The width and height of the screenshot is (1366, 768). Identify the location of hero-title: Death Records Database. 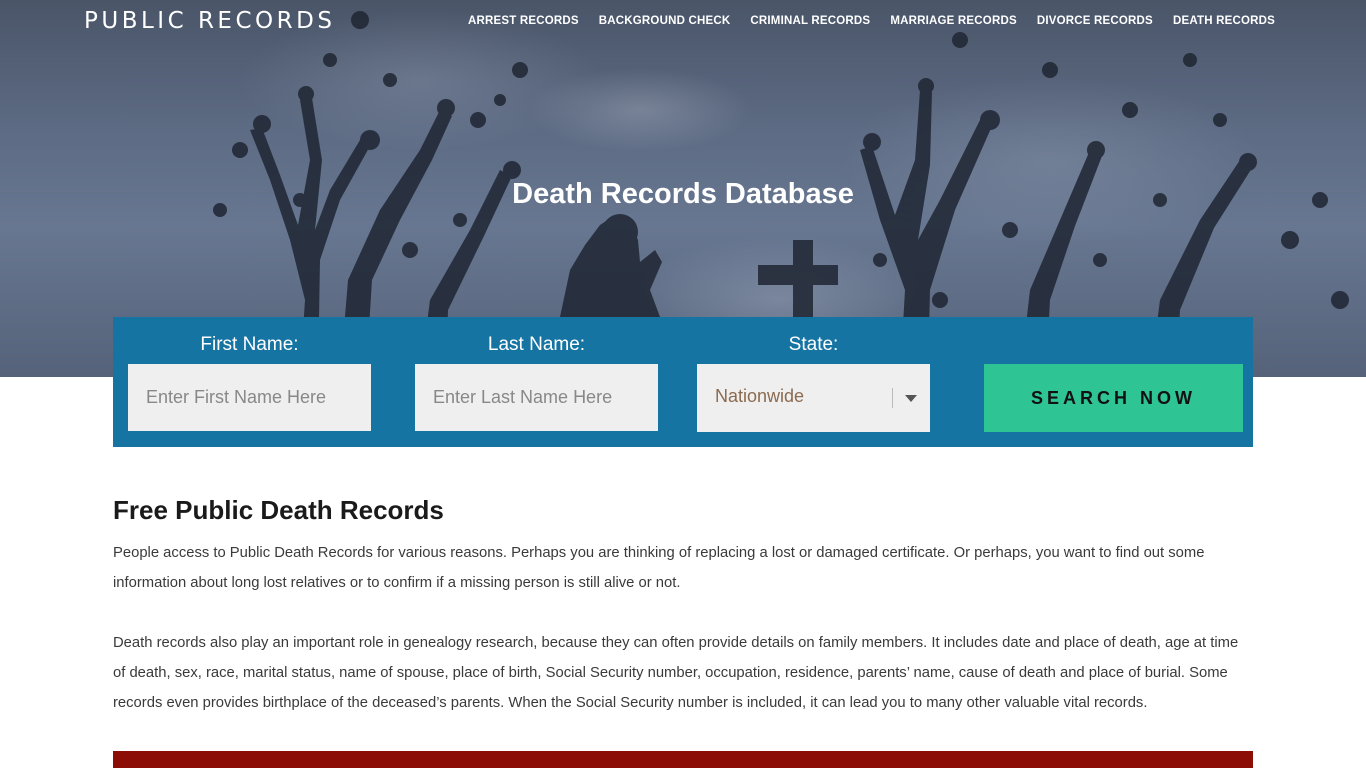
(683, 194).